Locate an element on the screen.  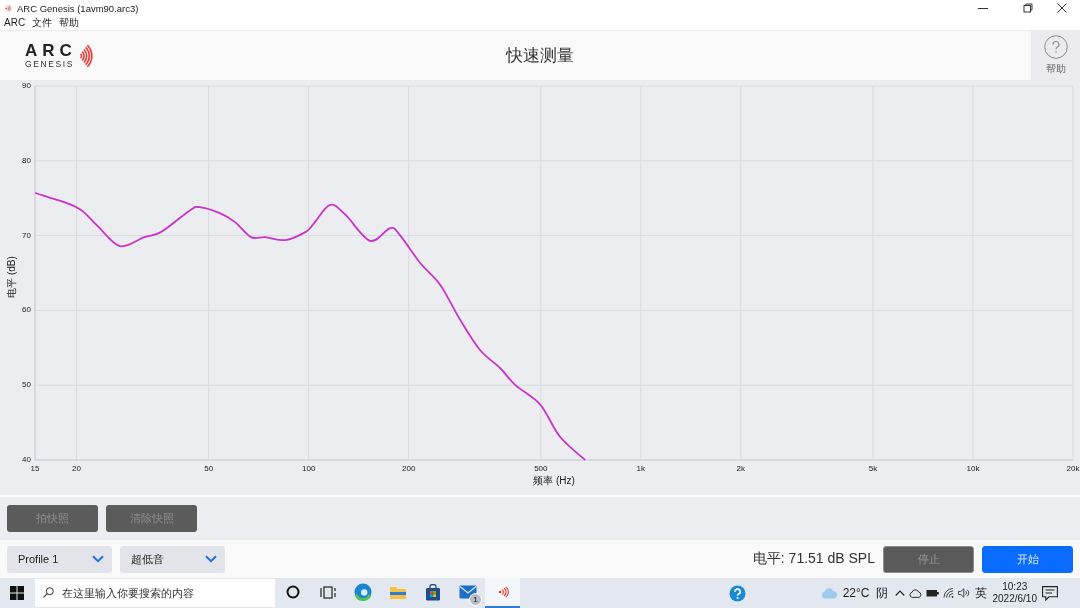
input-language-indicator: 英 is located at coordinates (980, 593).